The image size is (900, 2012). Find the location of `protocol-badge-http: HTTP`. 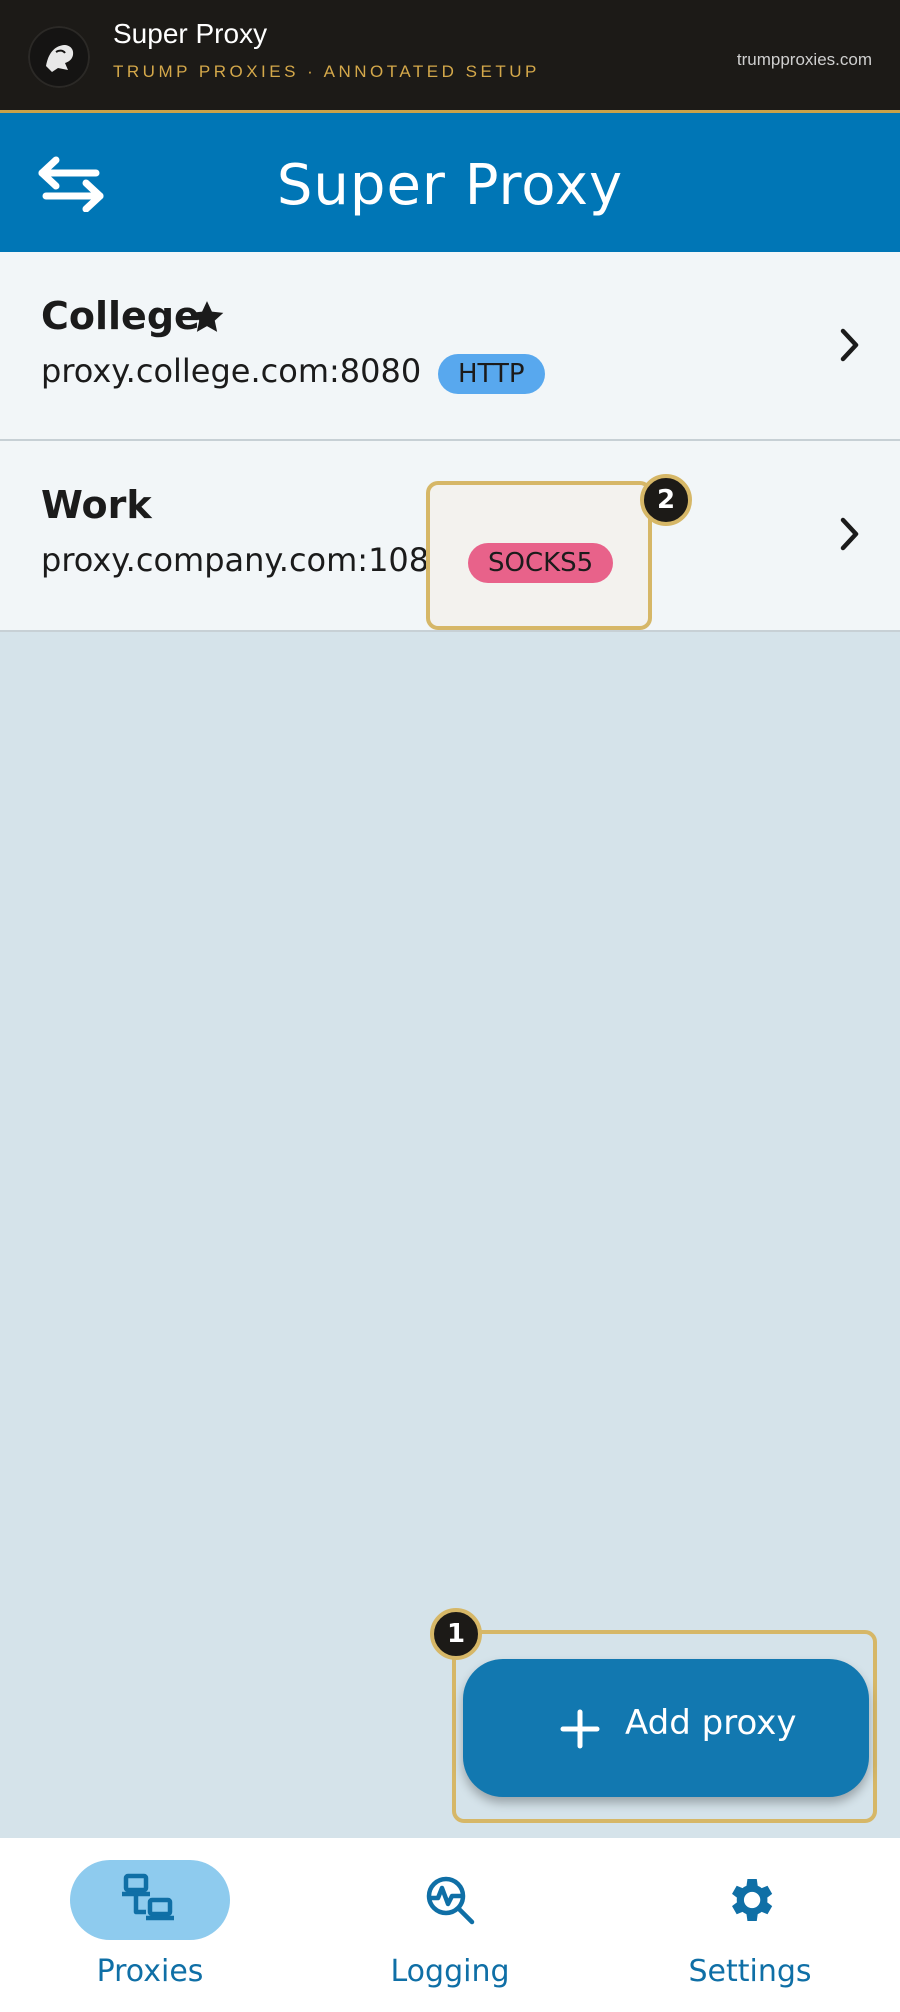

protocol-badge-http: HTTP is located at coordinates (491, 374).